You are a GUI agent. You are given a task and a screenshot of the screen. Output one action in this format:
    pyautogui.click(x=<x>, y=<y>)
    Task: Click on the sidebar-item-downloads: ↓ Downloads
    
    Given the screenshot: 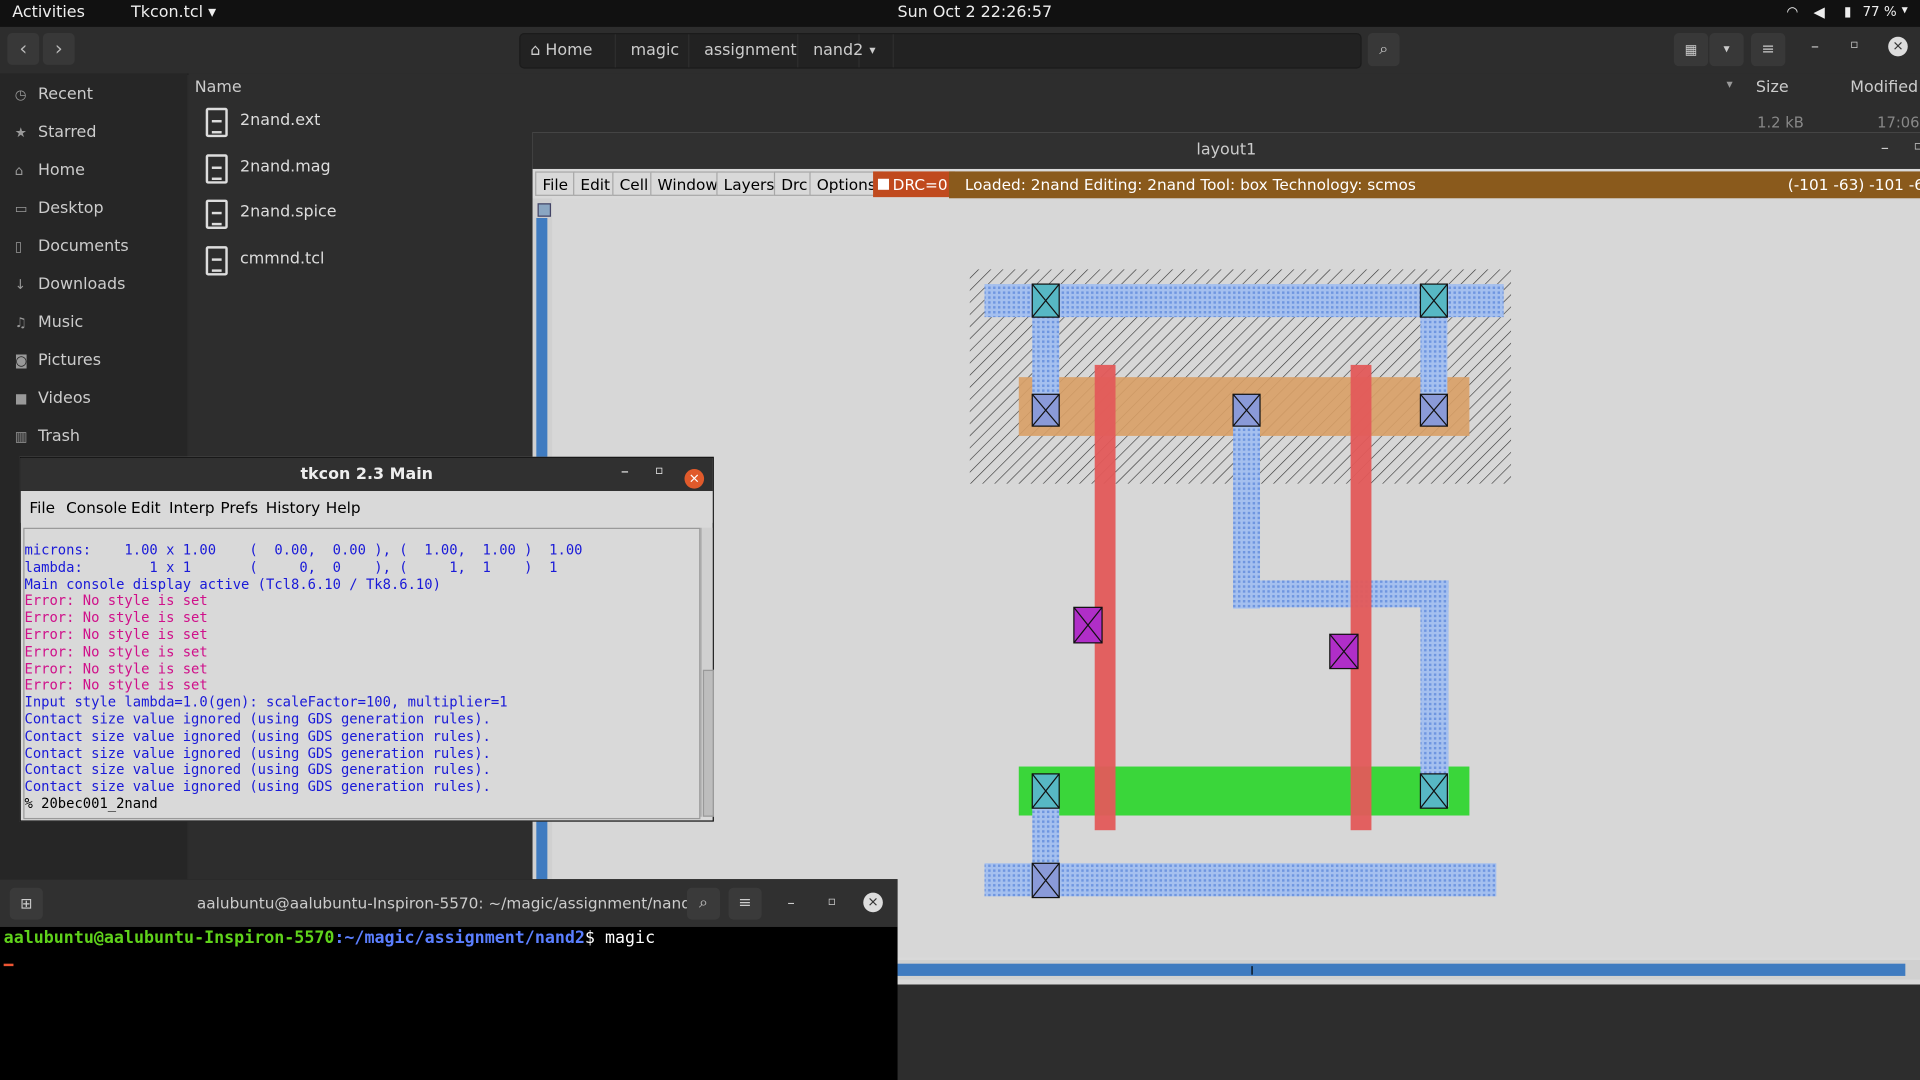 What is the action you would take?
    pyautogui.click(x=70, y=285)
    